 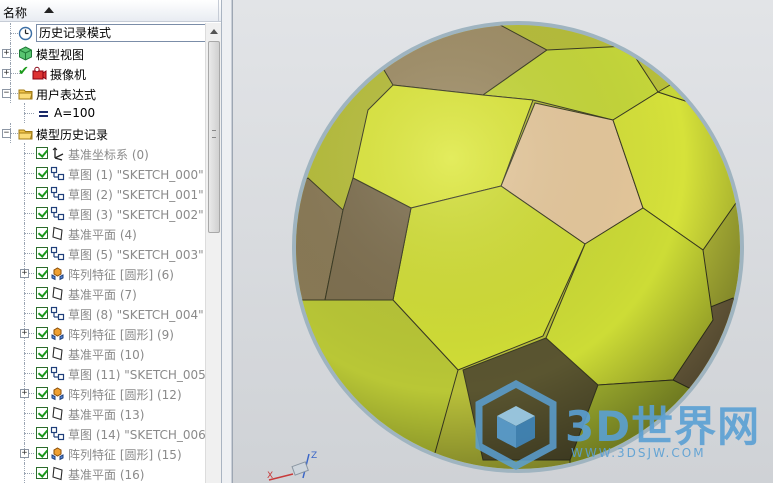 I want to click on triad-z-label: Z, so click(x=314, y=456).